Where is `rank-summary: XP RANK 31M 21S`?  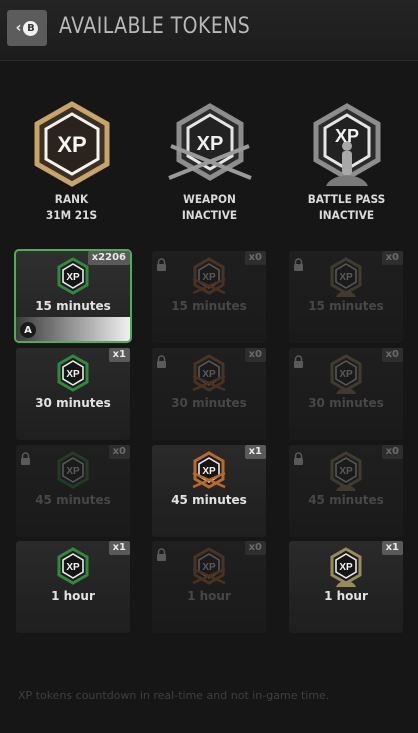 rank-summary: XP RANK 31M 21S is located at coordinates (71, 161).